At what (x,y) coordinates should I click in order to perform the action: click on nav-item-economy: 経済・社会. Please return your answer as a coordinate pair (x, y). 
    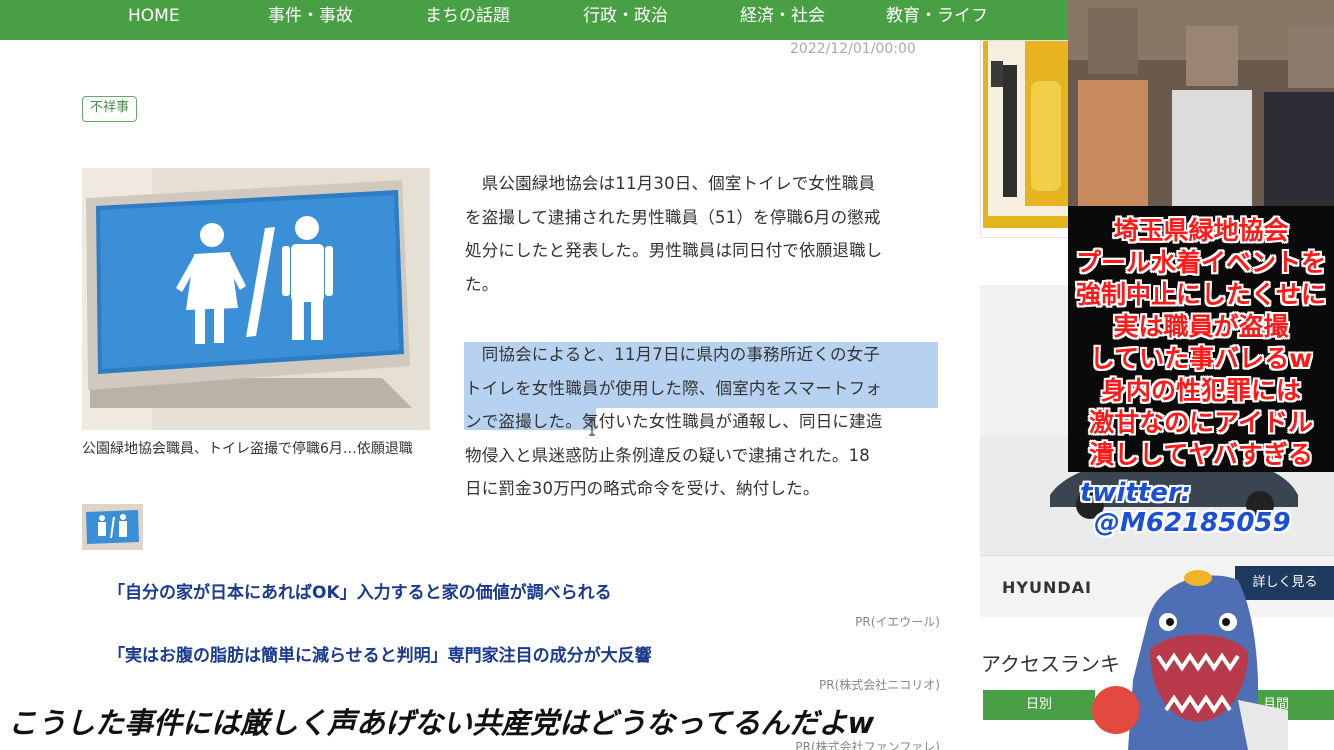
    Looking at the image, I should click on (782, 17).